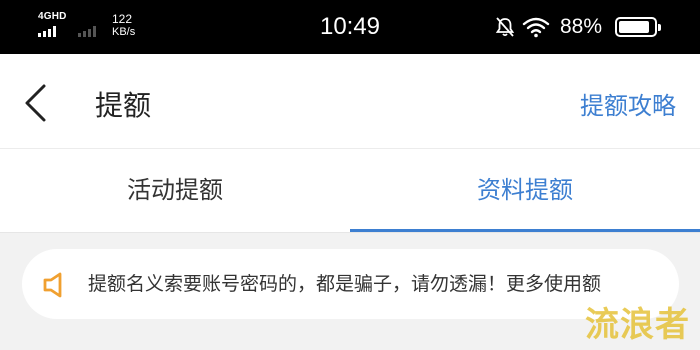 This screenshot has height=350, width=700. Describe the element at coordinates (505, 27) in the screenshot. I see `bell-muted-icon` at that location.